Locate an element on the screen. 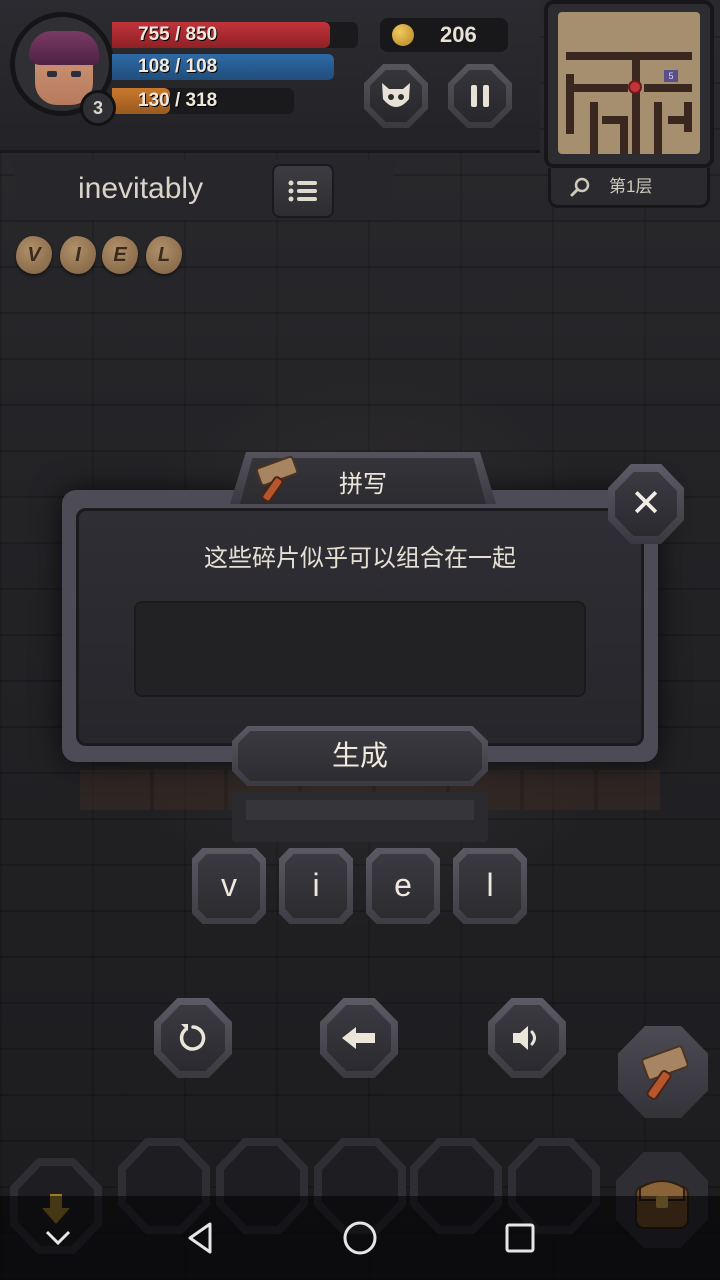 This screenshot has width=720, height=1280. letter-tile: v is located at coordinates (229, 886).